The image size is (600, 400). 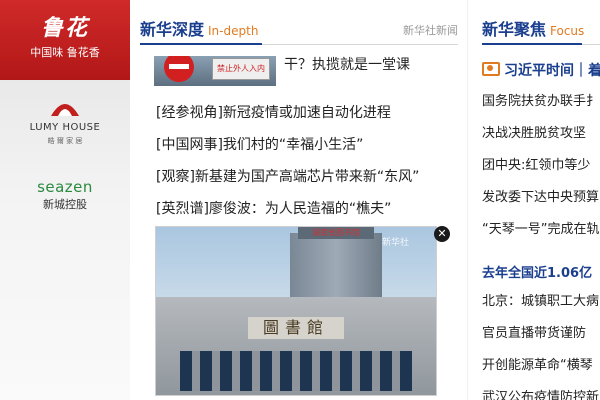 What do you see at coordinates (306, 183) in the screenshot?
I see `news-item: [观察]新基建为国产高端芯片带来新“东风”` at bounding box center [306, 183].